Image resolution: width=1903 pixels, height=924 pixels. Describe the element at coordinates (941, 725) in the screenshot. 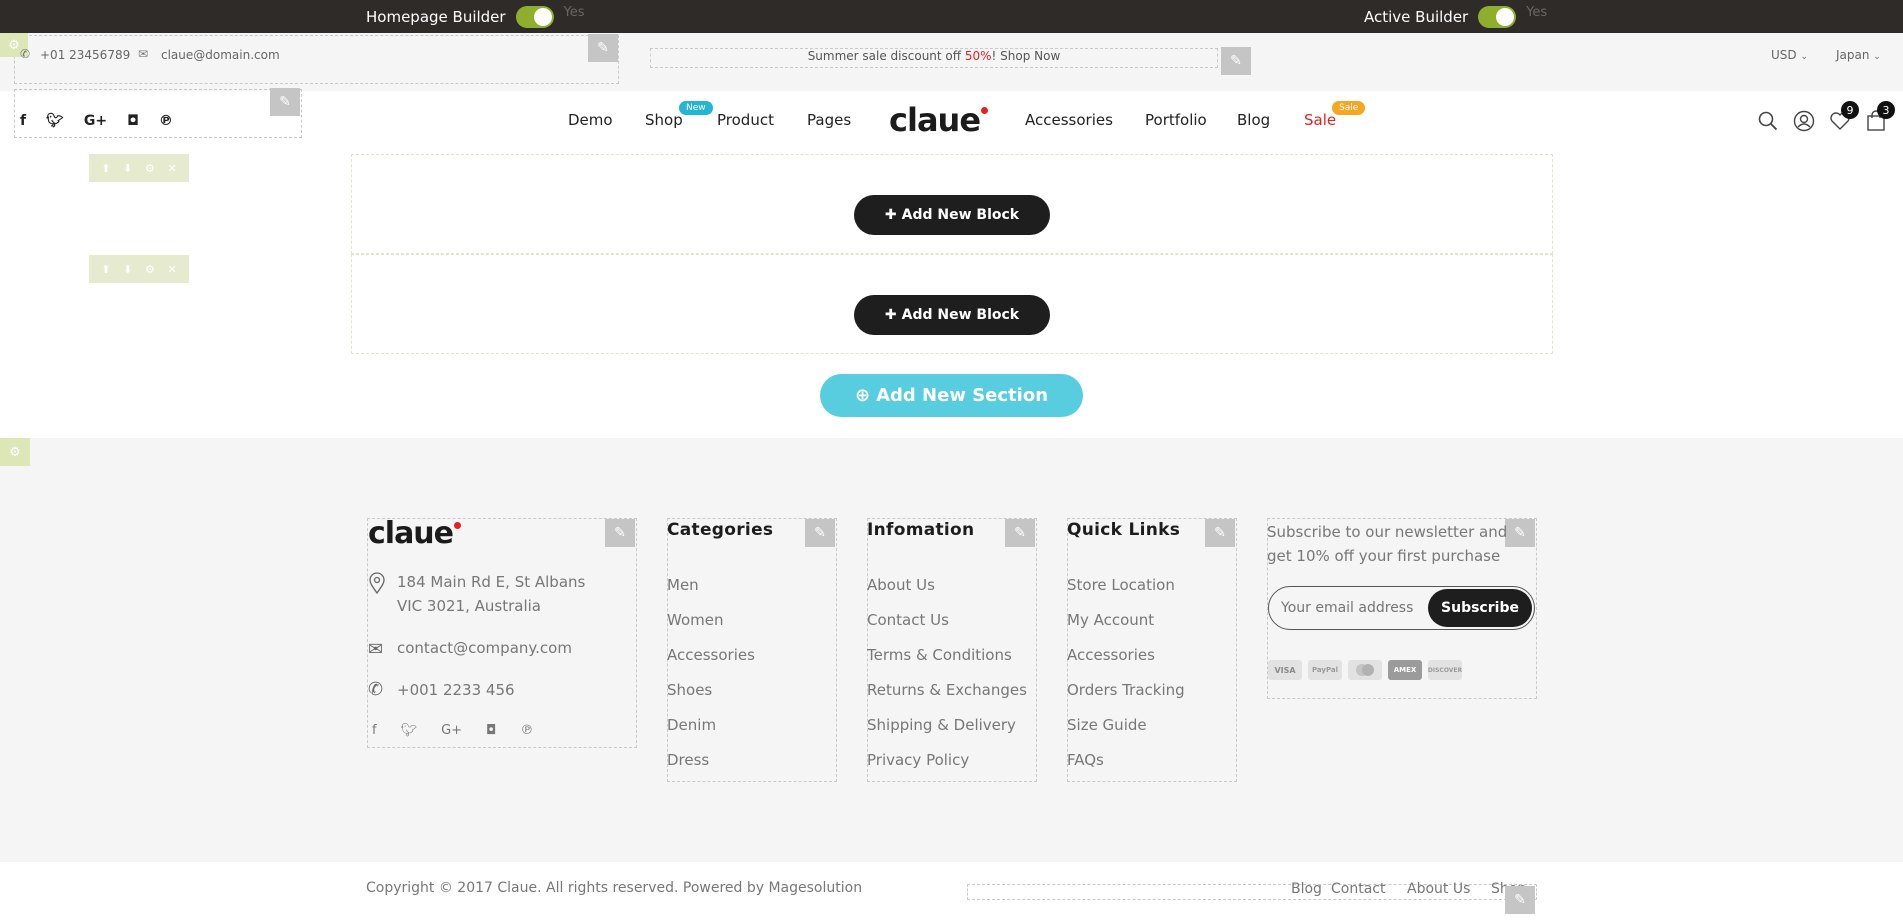

I see `information-link: Shipping & Delivery` at that location.